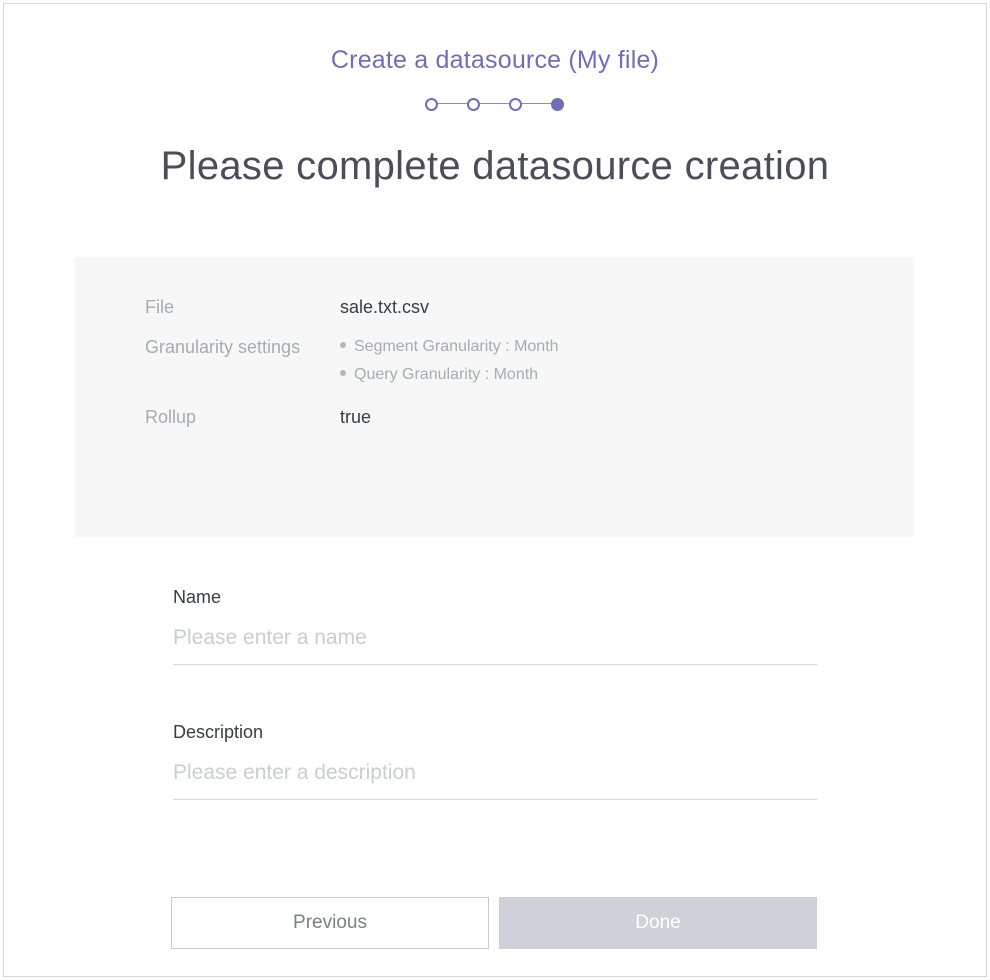 The height and width of the screenshot is (980, 990). Describe the element at coordinates (356, 417) in the screenshot. I see `rollup-value: true` at that location.